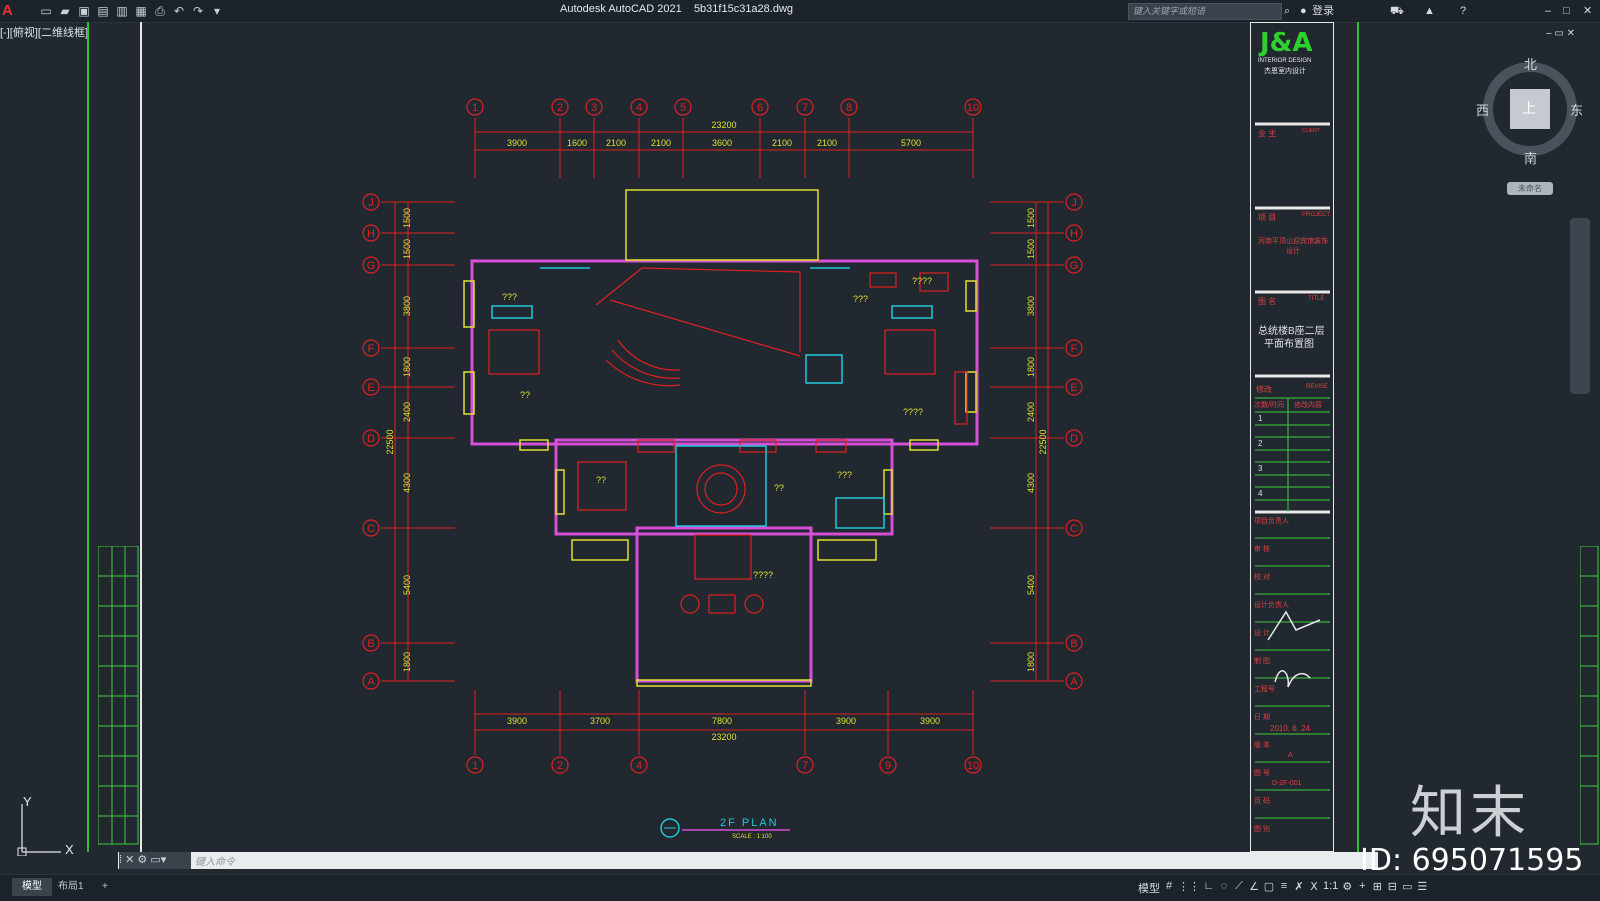 The width and height of the screenshot is (1600, 901). I want to click on plan-title-group: 2F PLAN SCALE : 1:100, so click(725, 828).